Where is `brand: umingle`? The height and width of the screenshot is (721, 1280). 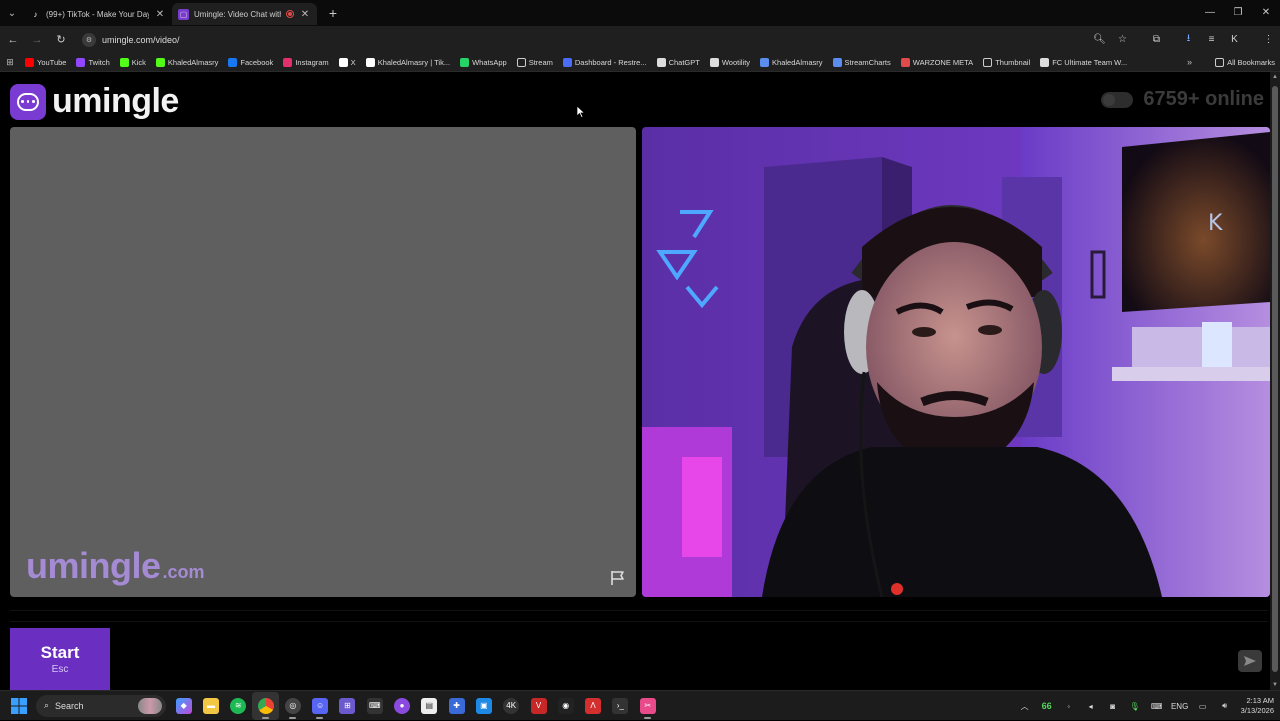
brand: umingle is located at coordinates (94, 101).